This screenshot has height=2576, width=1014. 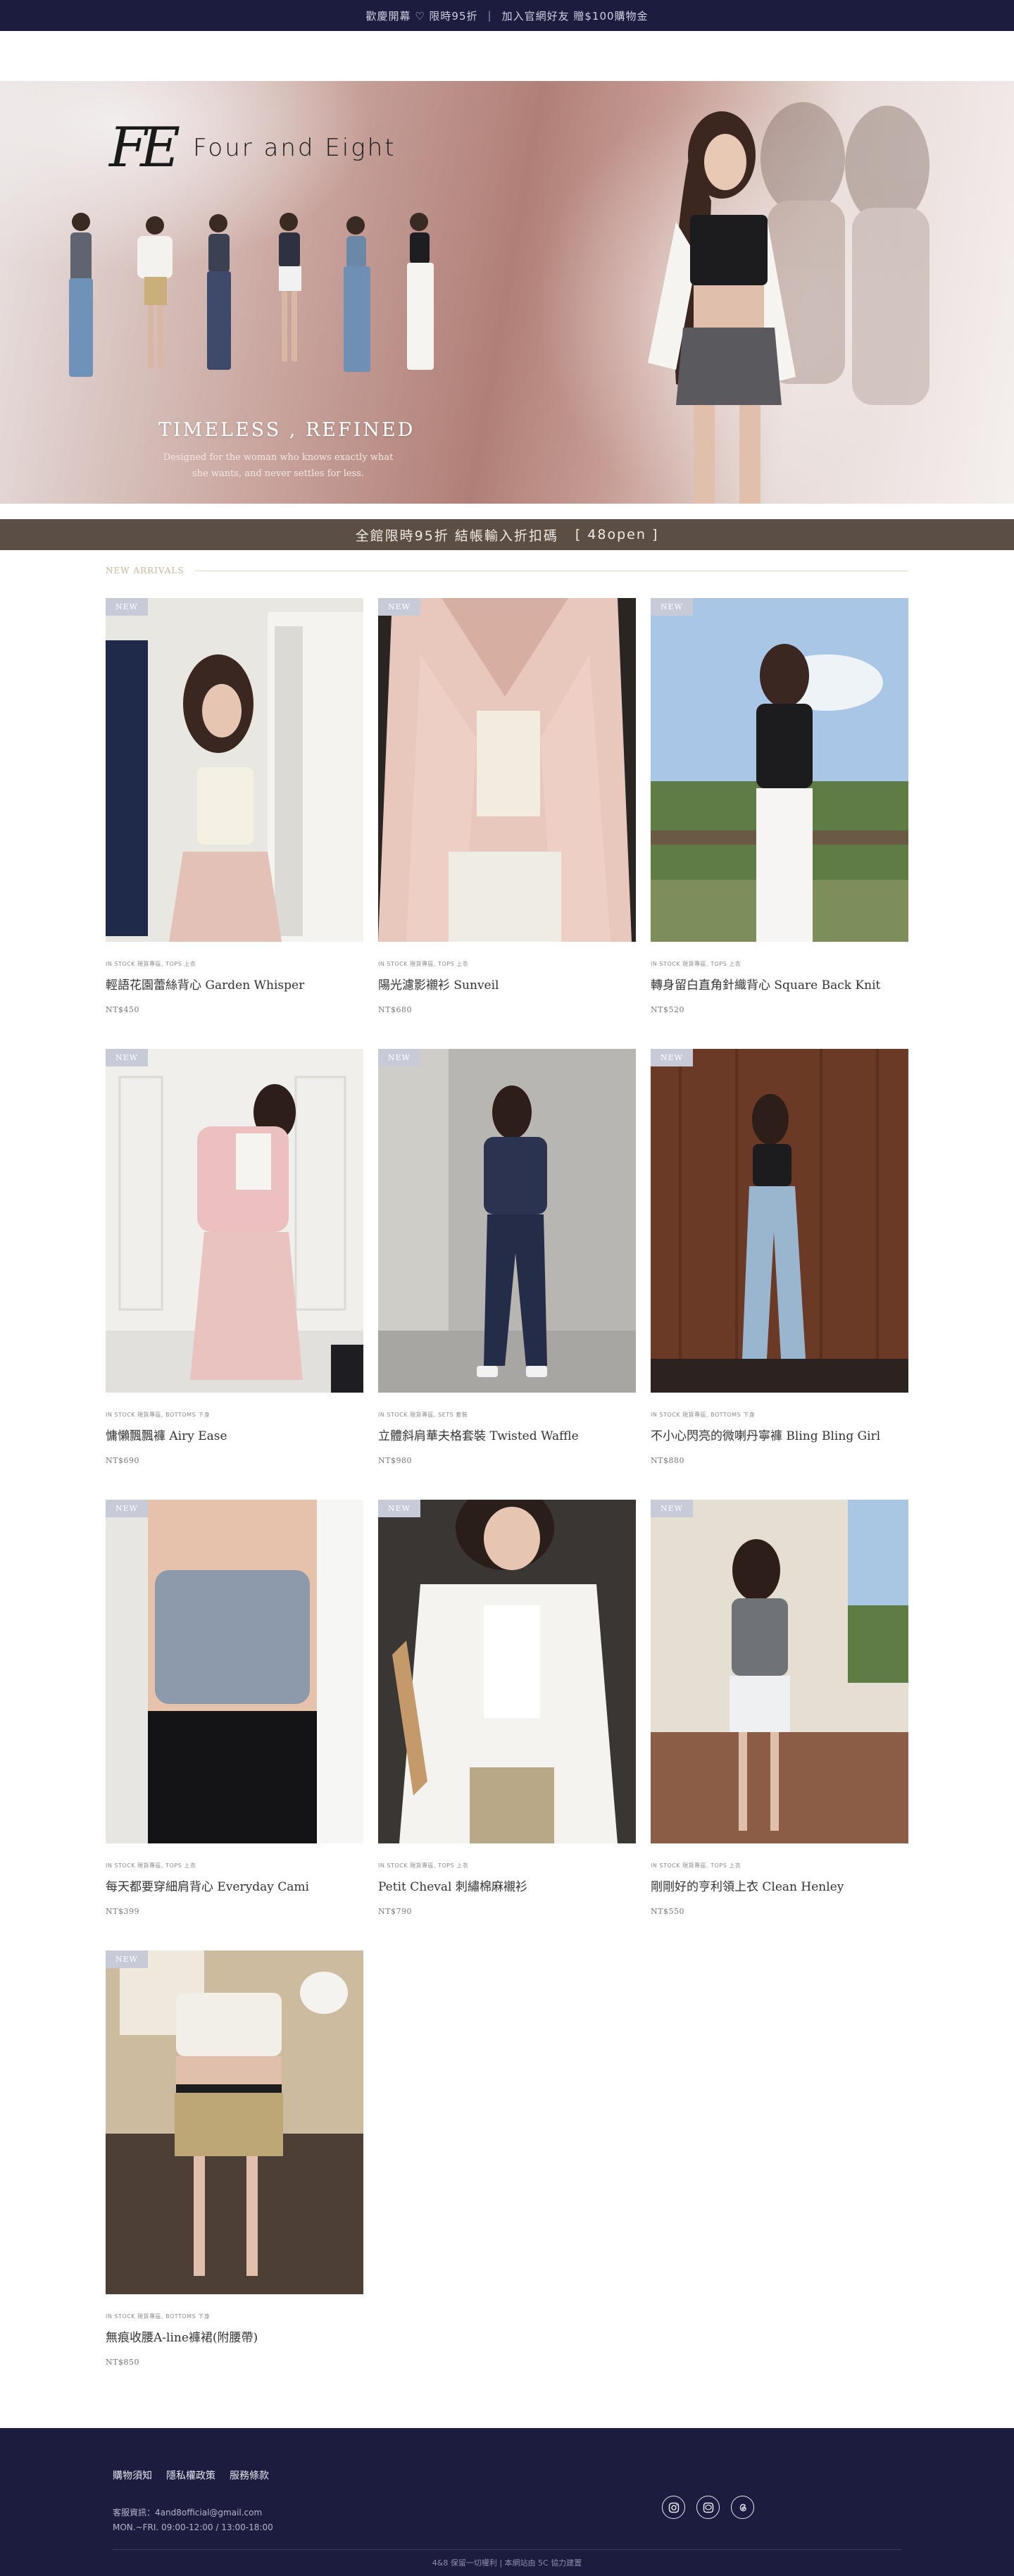 I want to click on product-name: 剛剛好的亨利領上衣 Clean Henley, so click(x=780, y=1885).